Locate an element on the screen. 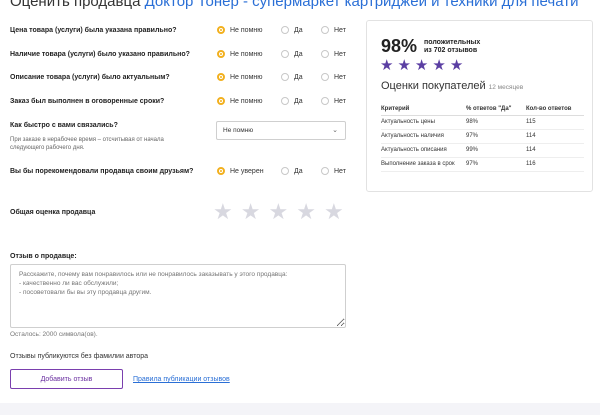 The height and width of the screenshot is (415, 600). review-textarea is located at coordinates (178, 296).